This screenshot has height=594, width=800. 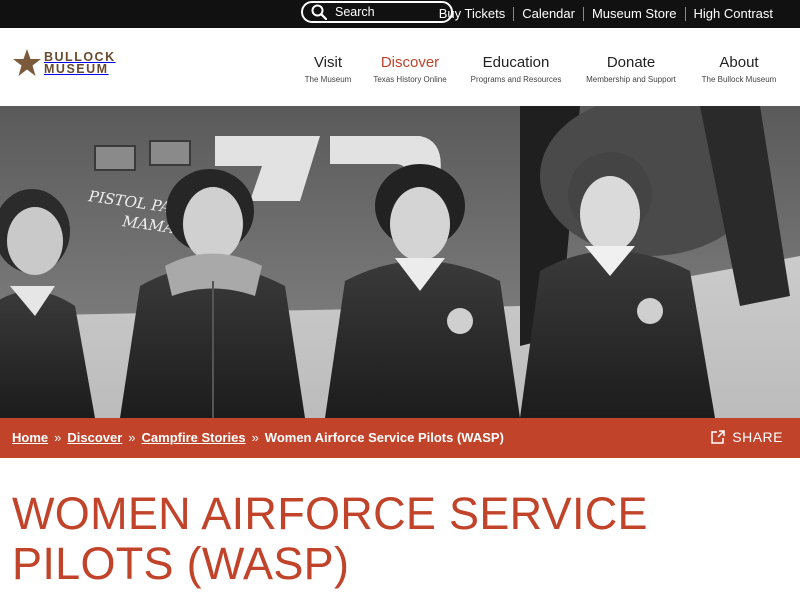 I want to click on nav-item-about: About The Bullock Museum, so click(x=739, y=69).